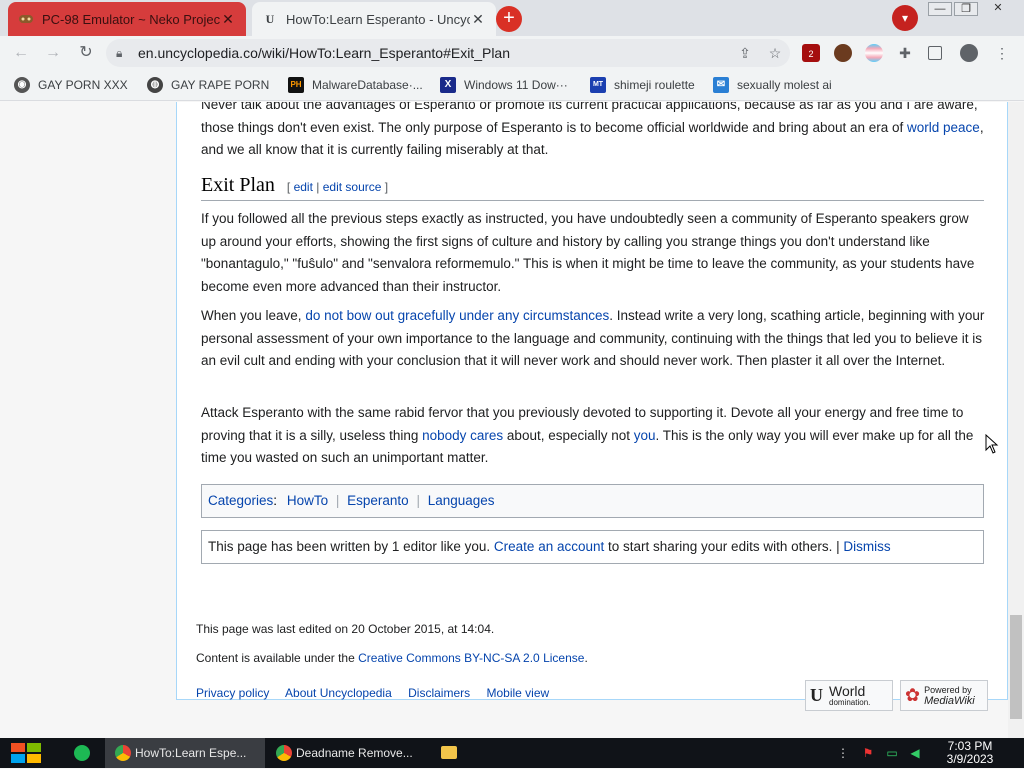 The height and width of the screenshot is (769, 1024). I want to click on new-tab-button: +, so click(509, 19).